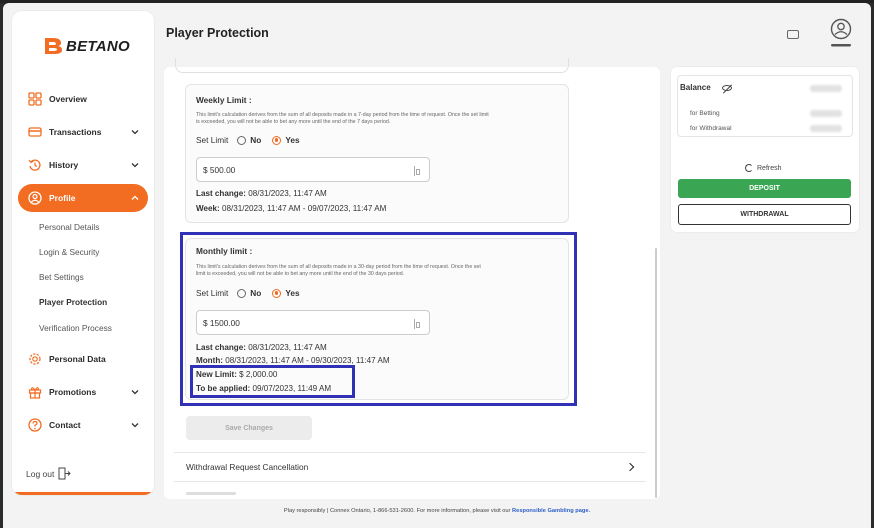 Image resolution: width=874 pixels, height=528 pixels. Describe the element at coordinates (247, 467) in the screenshot. I see `row-label: Withdrawal Request Cancellation` at that location.